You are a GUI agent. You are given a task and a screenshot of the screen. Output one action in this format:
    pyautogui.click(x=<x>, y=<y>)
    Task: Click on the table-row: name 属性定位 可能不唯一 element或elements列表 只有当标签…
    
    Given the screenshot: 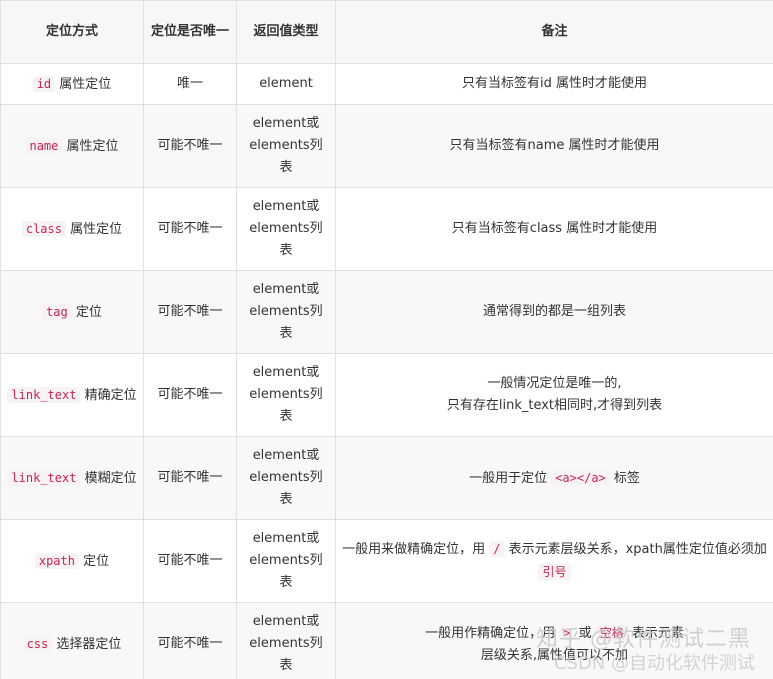 What is the action you would take?
    pyautogui.click(x=386, y=146)
    